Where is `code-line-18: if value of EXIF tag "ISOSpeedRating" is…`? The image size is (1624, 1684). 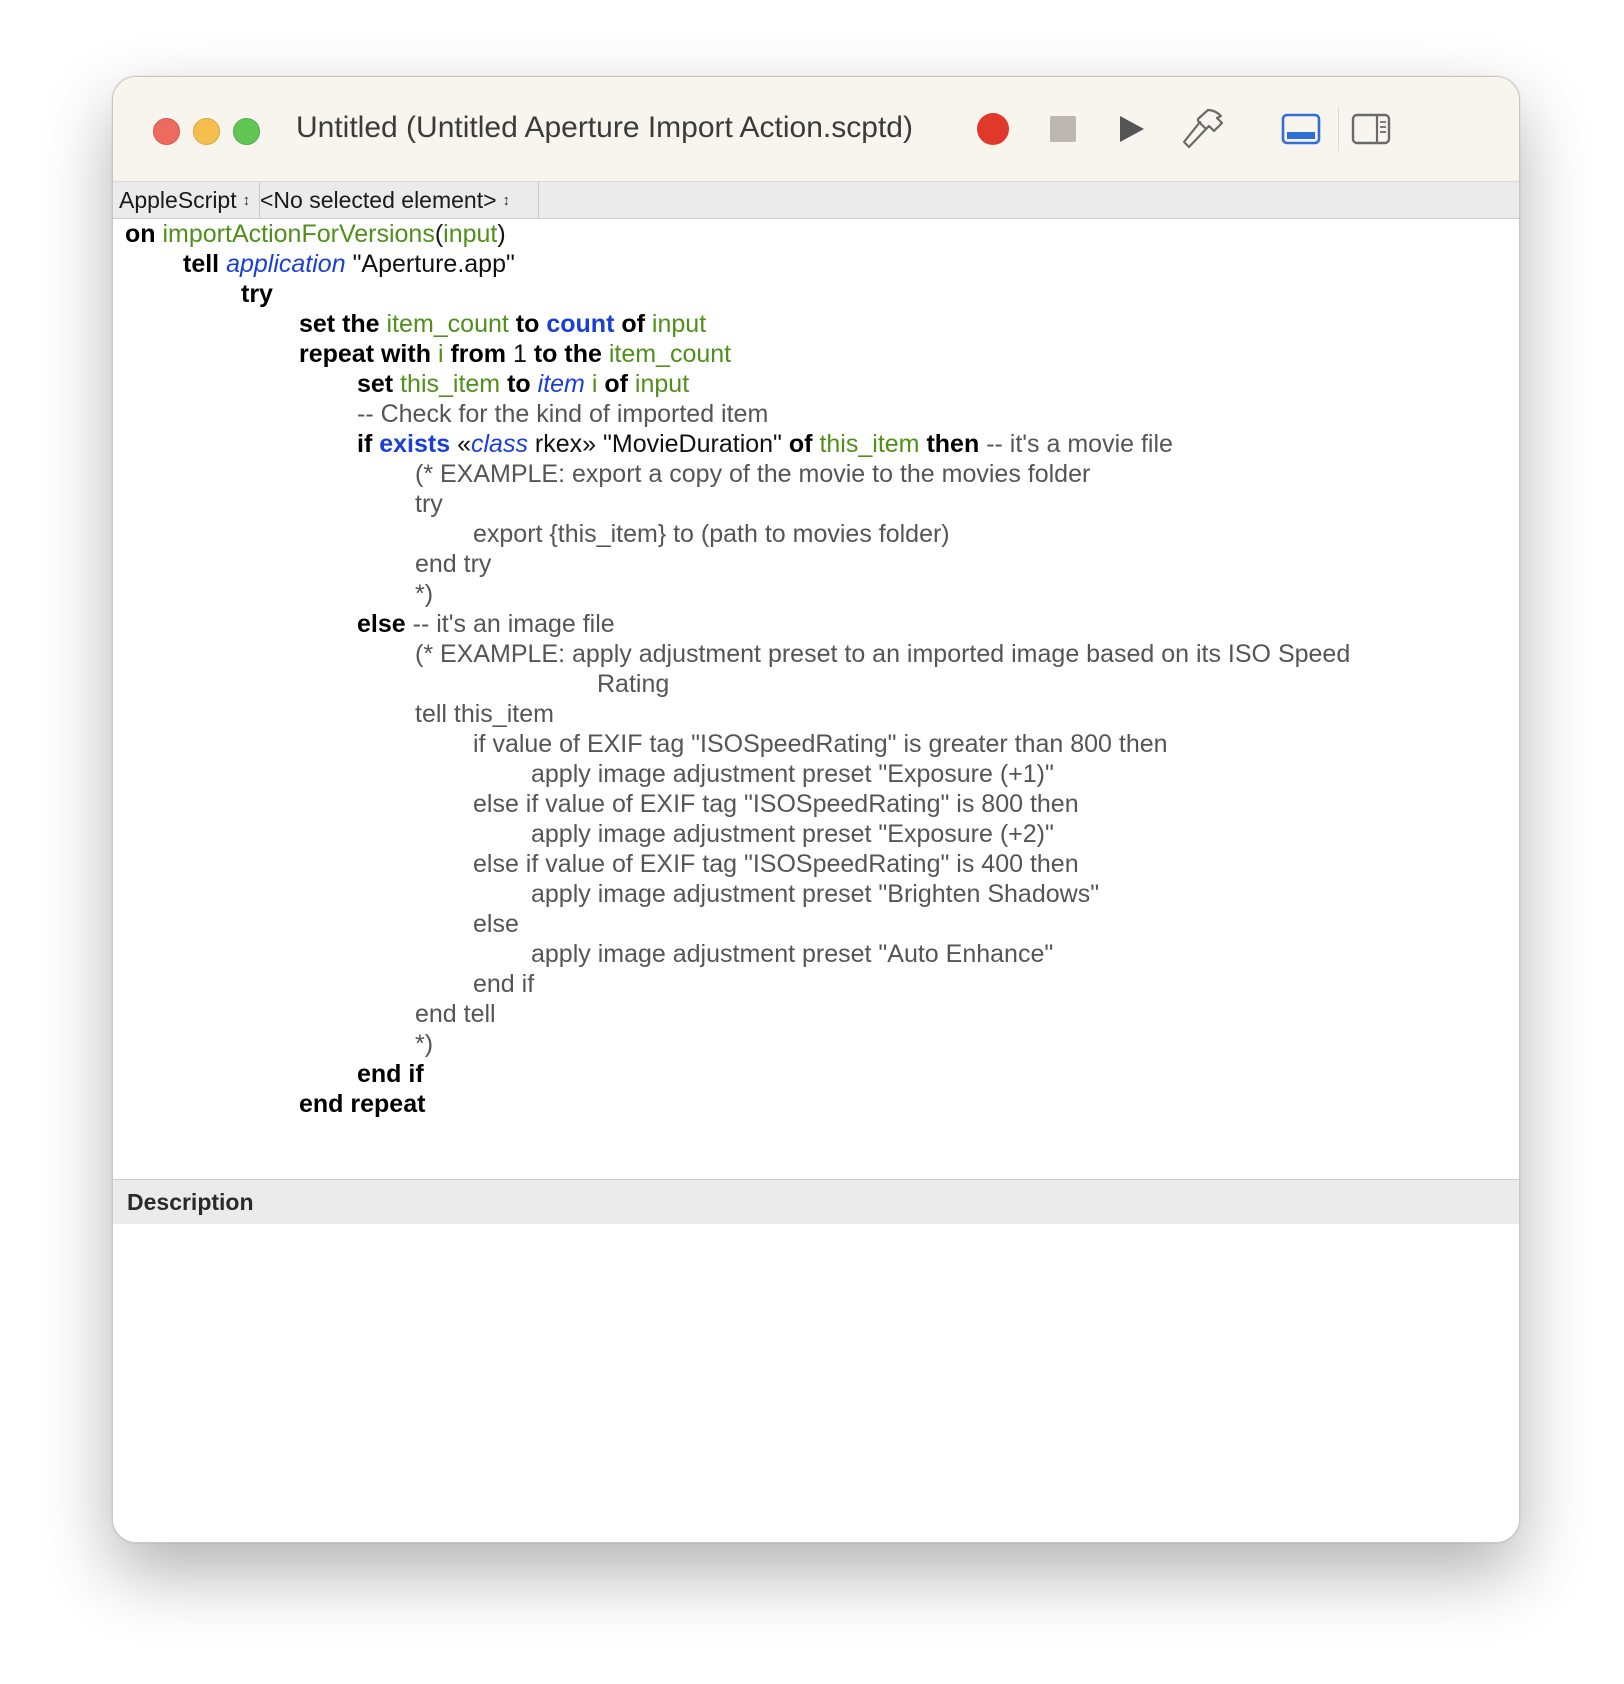
code-line-18: if value of EXIF tag "ISOSpeedRating" is… is located at coordinates (820, 744).